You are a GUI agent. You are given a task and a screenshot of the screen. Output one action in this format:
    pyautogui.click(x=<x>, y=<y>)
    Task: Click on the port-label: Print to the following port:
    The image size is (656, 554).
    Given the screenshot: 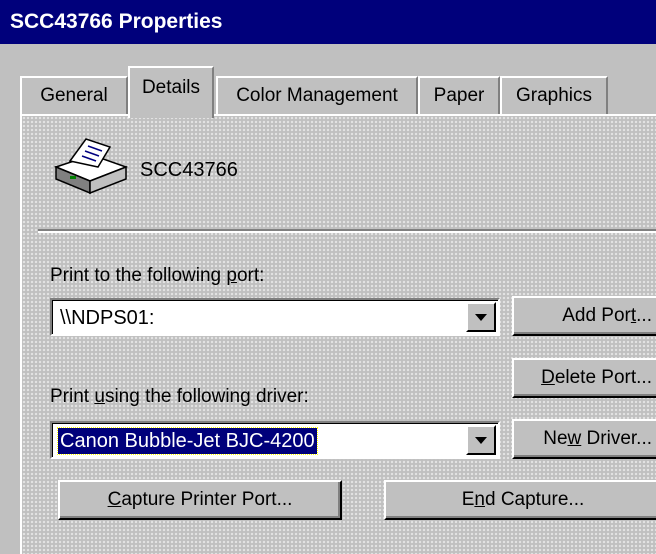 What is the action you would take?
    pyautogui.click(x=157, y=275)
    